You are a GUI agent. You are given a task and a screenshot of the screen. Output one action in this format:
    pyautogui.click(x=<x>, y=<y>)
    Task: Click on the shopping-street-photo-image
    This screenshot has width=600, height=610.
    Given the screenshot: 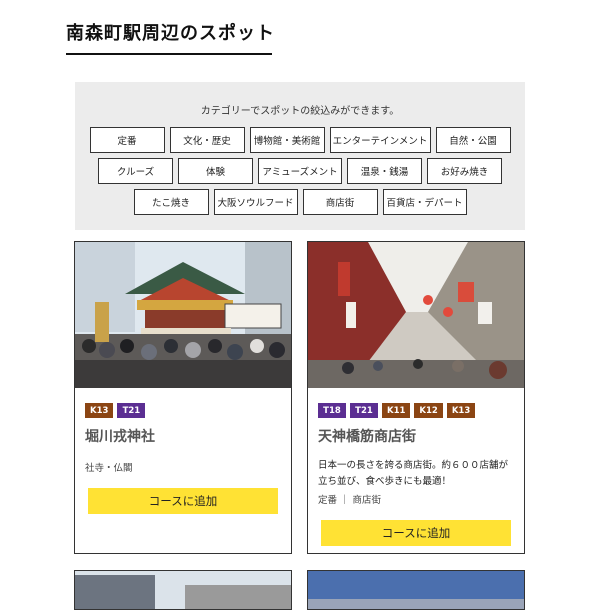 What is the action you would take?
    pyautogui.click(x=416, y=315)
    